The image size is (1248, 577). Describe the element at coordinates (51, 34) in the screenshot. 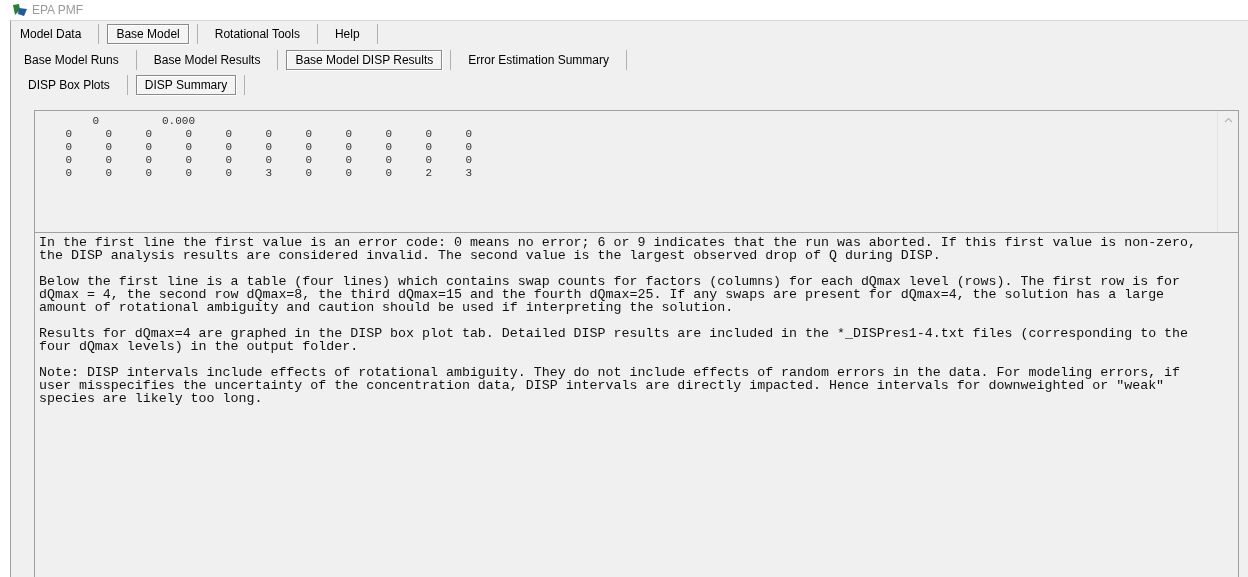

I see `tab: Model Data` at that location.